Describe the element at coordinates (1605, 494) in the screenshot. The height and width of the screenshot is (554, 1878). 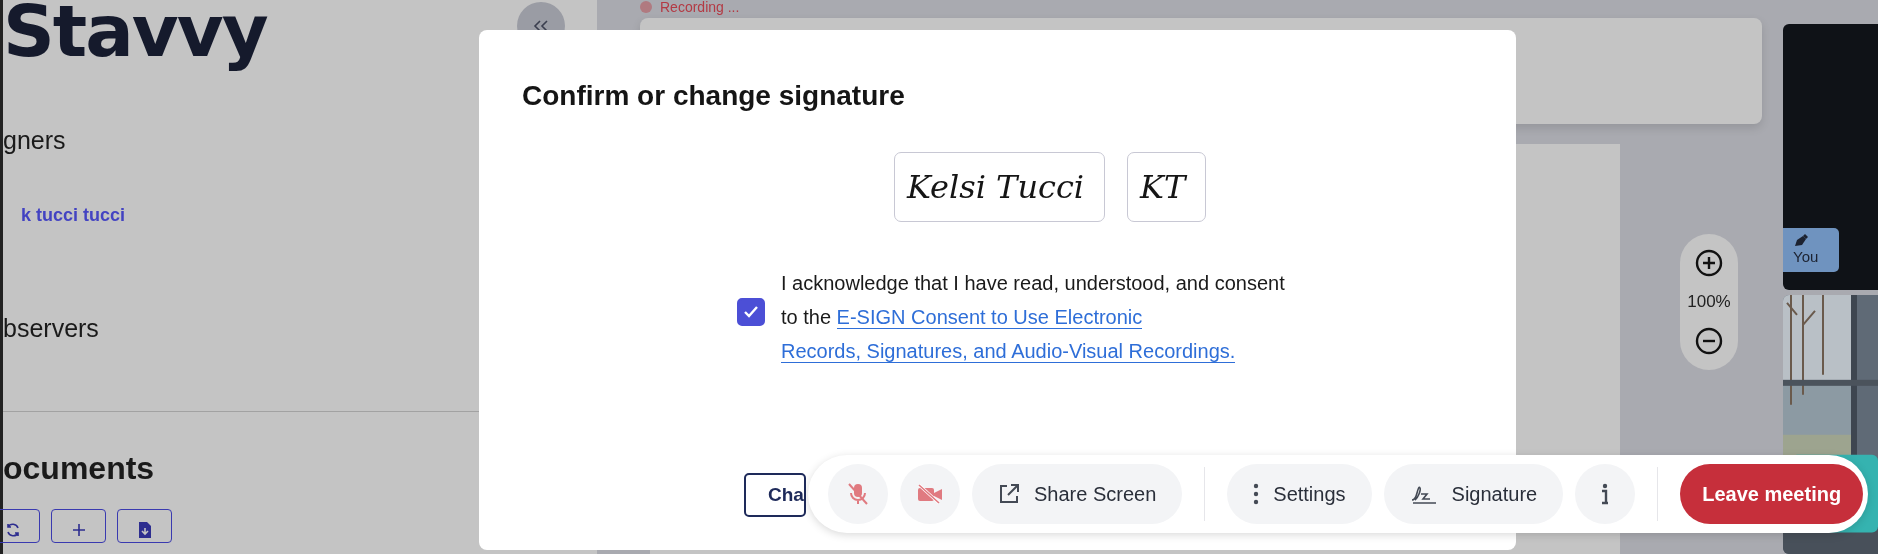
I see `info-icon` at that location.